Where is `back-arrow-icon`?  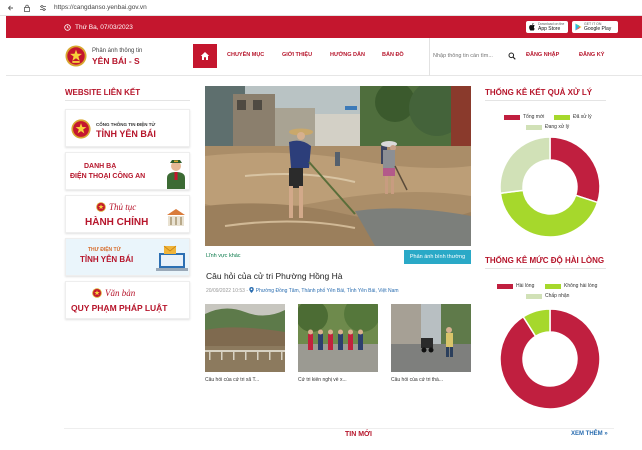 back-arrow-icon is located at coordinates (10, 7).